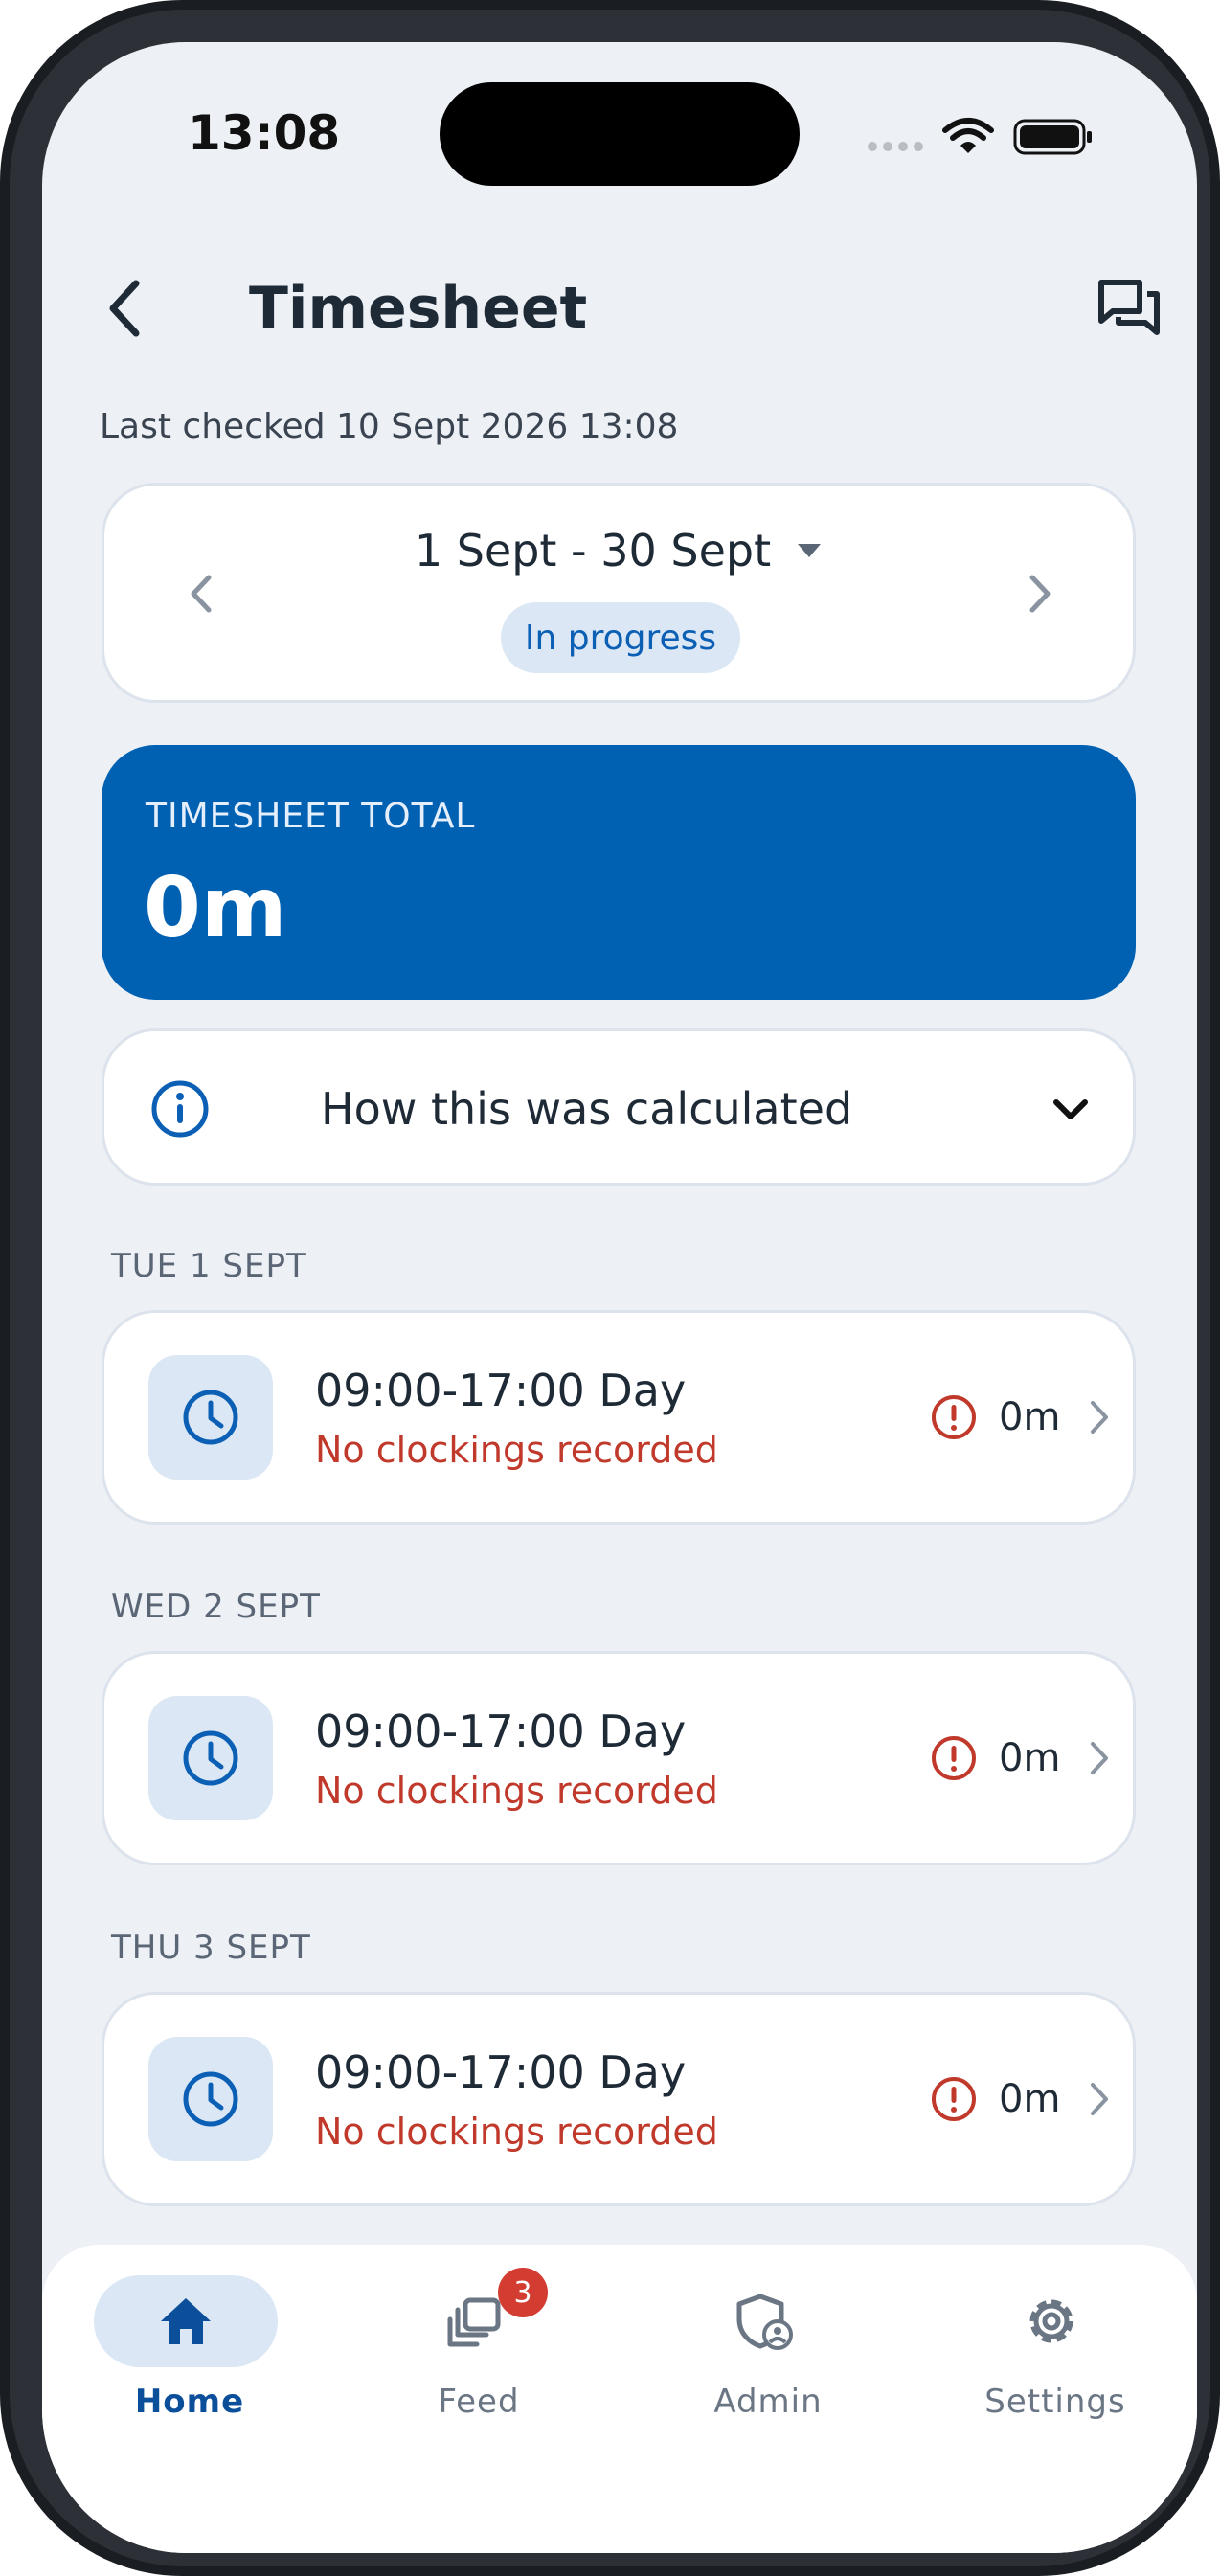  What do you see at coordinates (216, 1607) in the screenshot?
I see `day-heading: WED 2 SEPT` at bounding box center [216, 1607].